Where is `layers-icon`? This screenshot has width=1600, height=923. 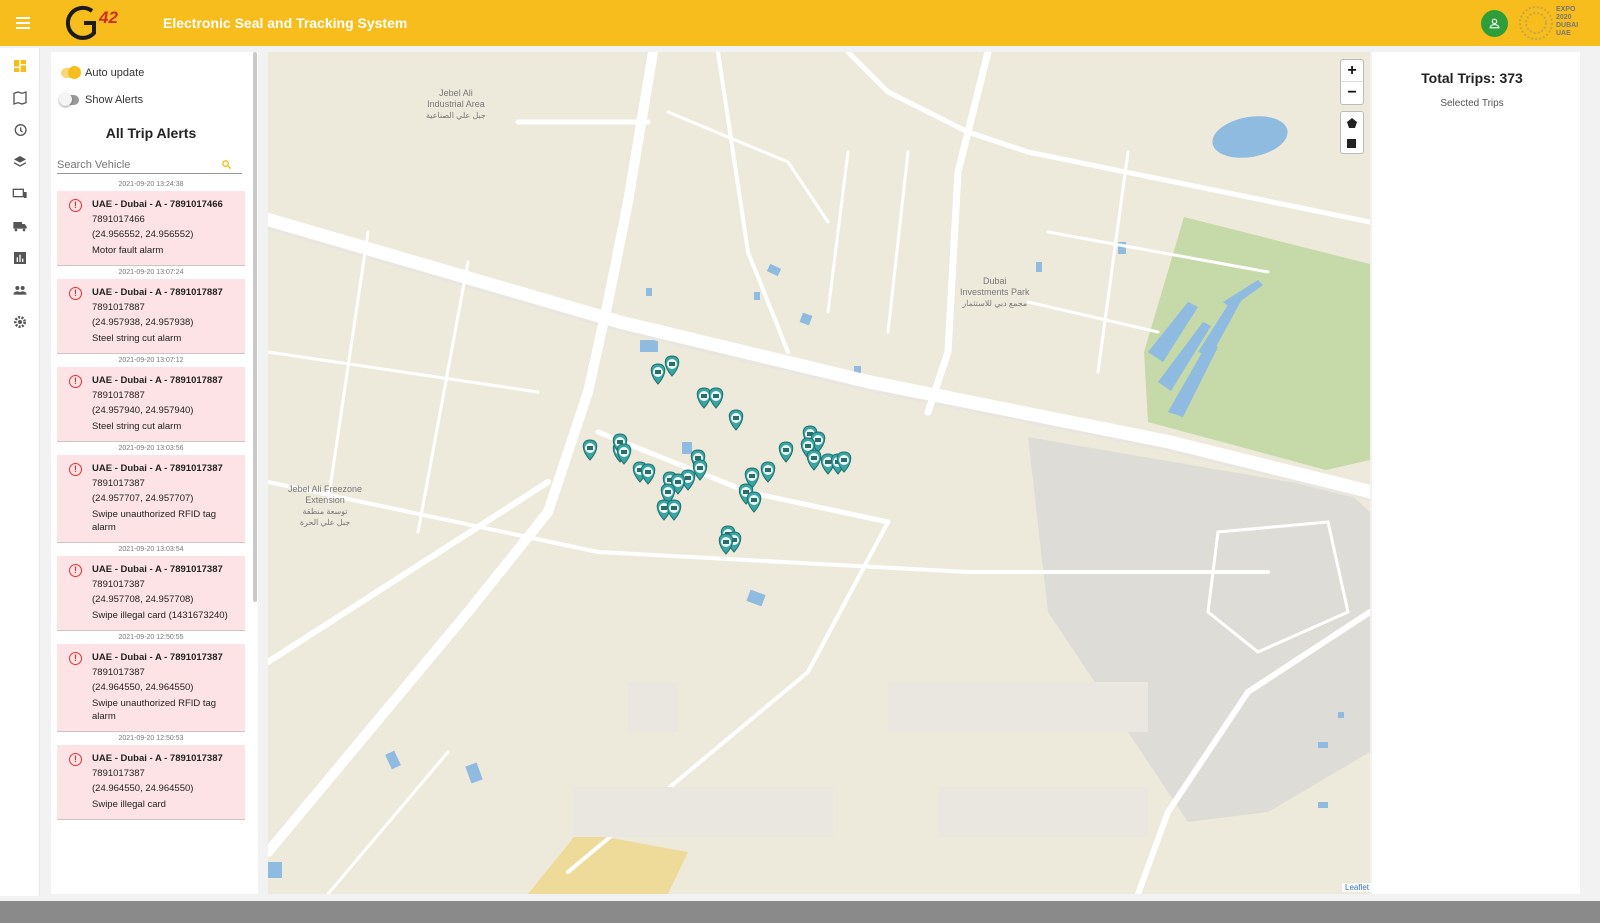
layers-icon is located at coordinates (20, 162).